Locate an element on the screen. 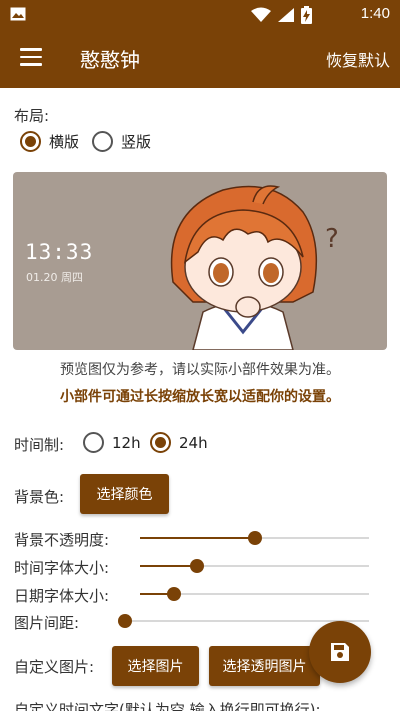 The height and width of the screenshot is (711, 400). image-icon is located at coordinates (18, 14).